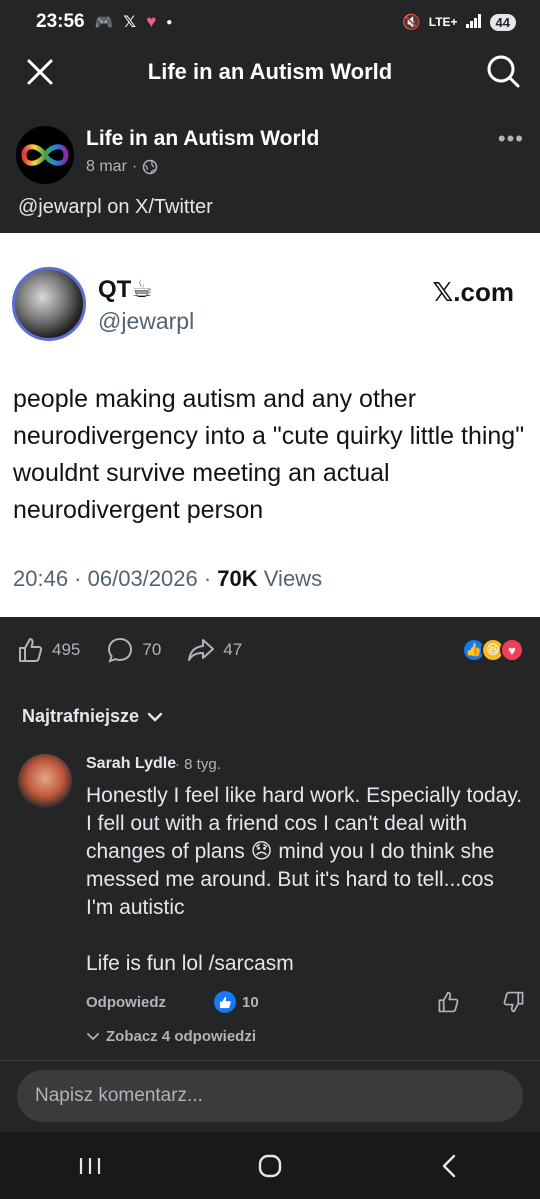 This screenshot has height=1199, width=540. I want to click on page-avatar, so click(45, 155).